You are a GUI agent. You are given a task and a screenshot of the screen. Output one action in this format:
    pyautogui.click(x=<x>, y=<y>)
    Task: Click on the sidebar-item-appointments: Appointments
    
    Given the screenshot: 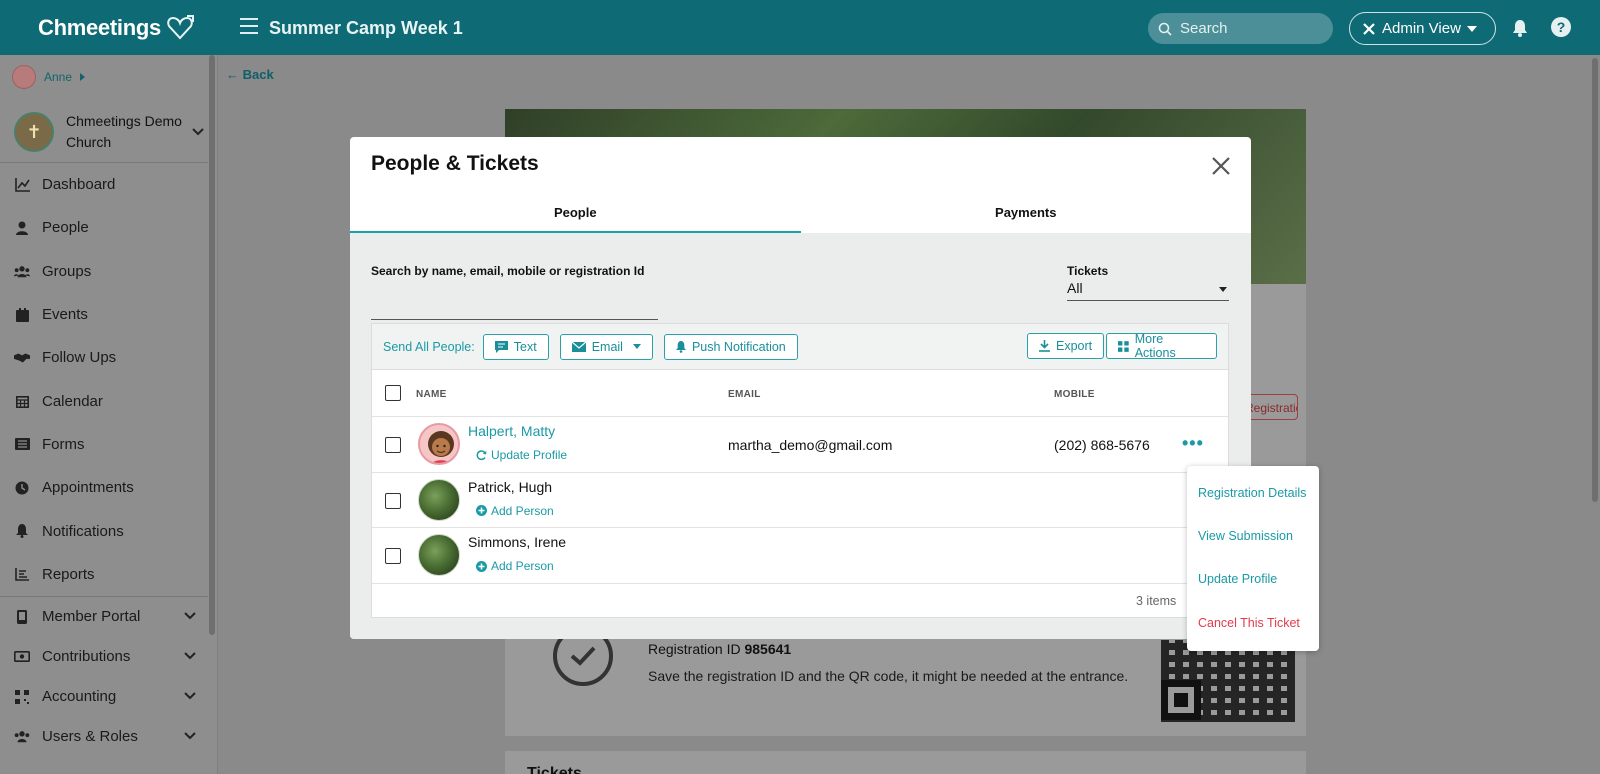 What is the action you would take?
    pyautogui.click(x=104, y=487)
    